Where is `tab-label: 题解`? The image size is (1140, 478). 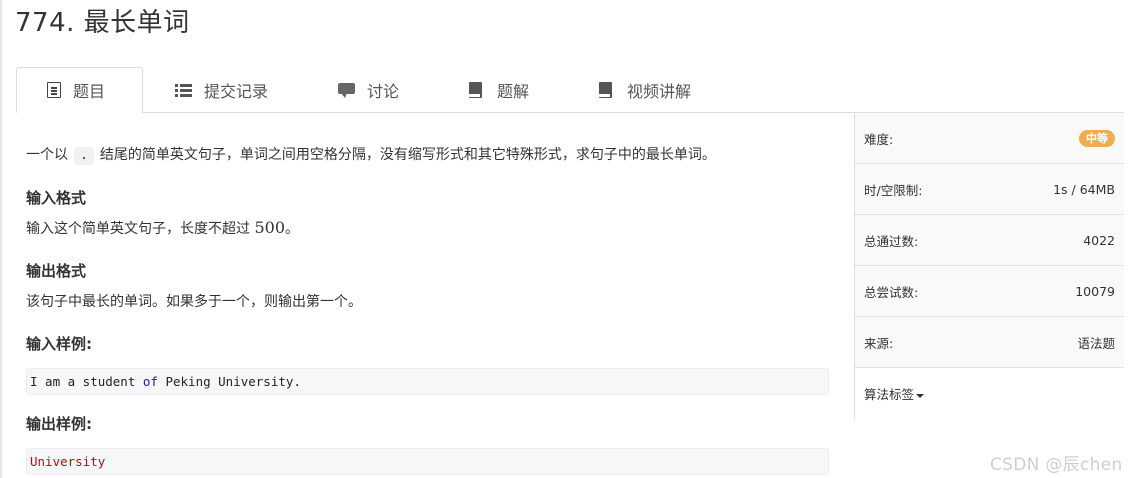
tab-label: 题解 is located at coordinates (513, 91).